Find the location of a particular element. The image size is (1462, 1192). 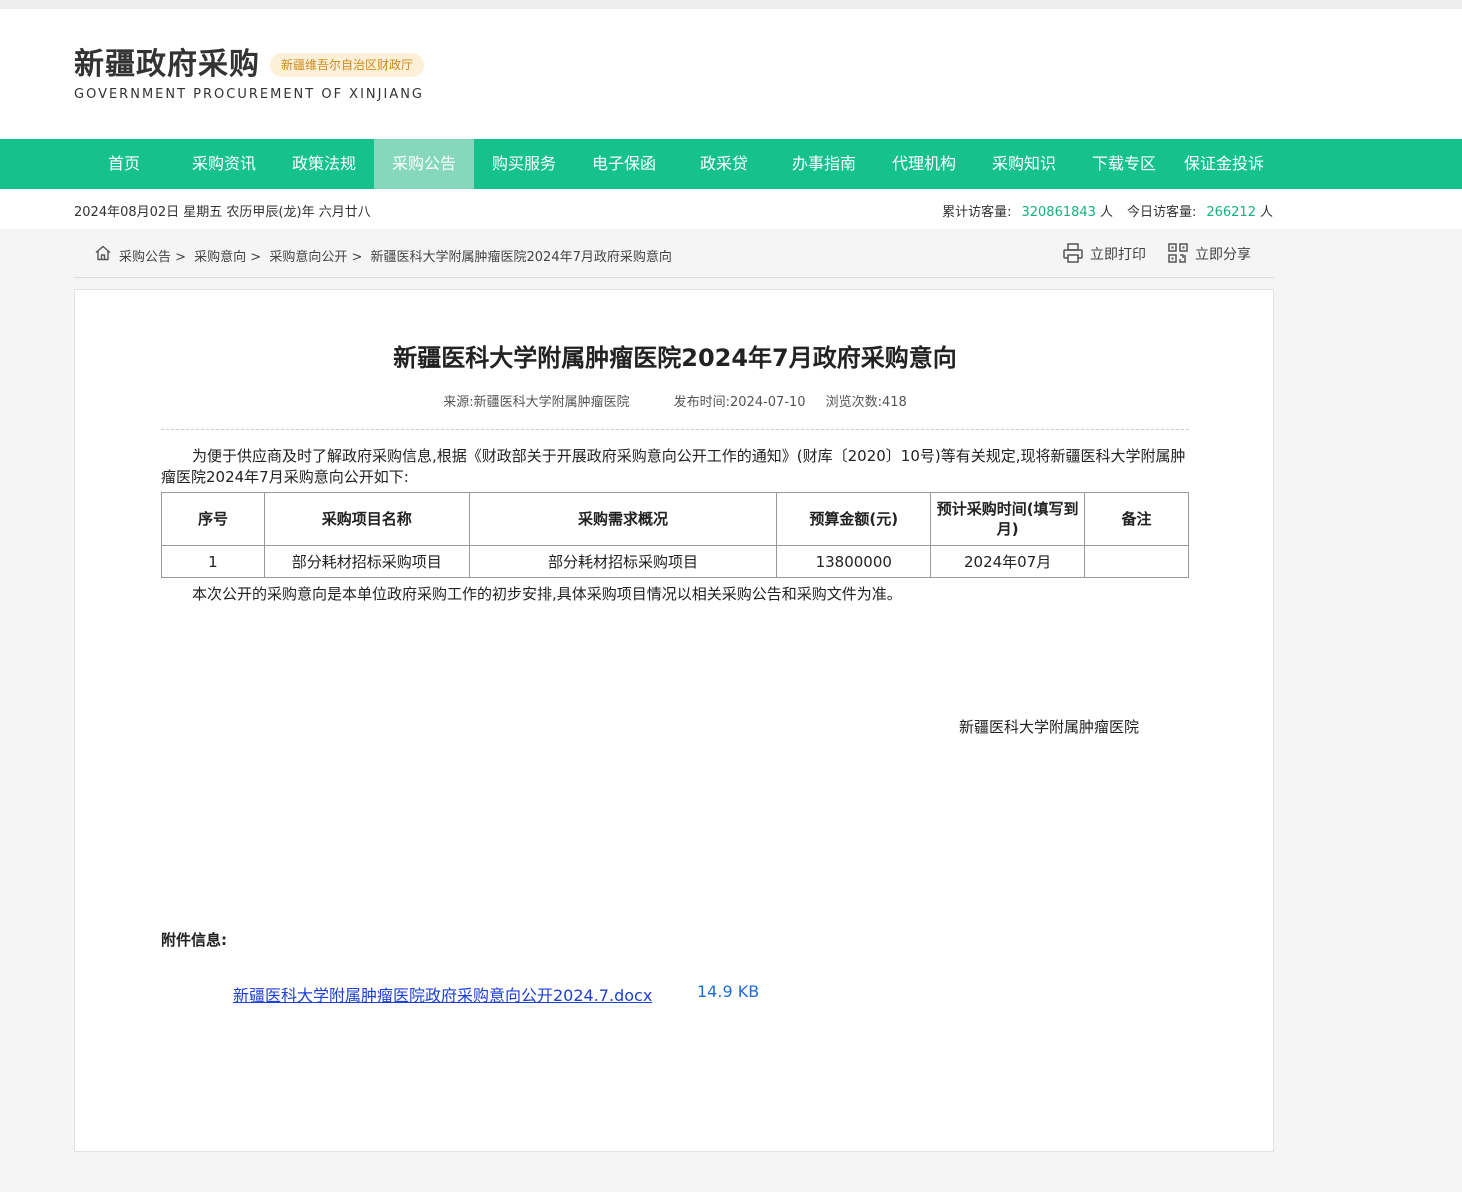

nav-item-news: 采购资讯 is located at coordinates (224, 164).